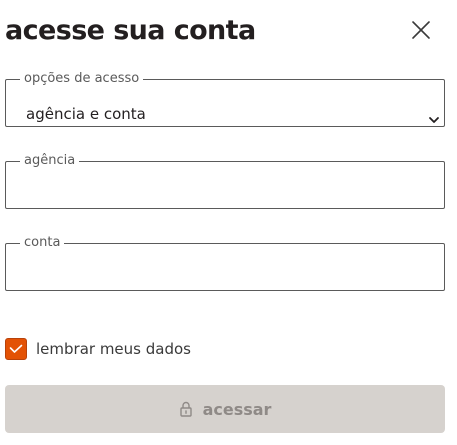 This screenshot has width=457, height=445. I want to click on close-icon, so click(421, 30).